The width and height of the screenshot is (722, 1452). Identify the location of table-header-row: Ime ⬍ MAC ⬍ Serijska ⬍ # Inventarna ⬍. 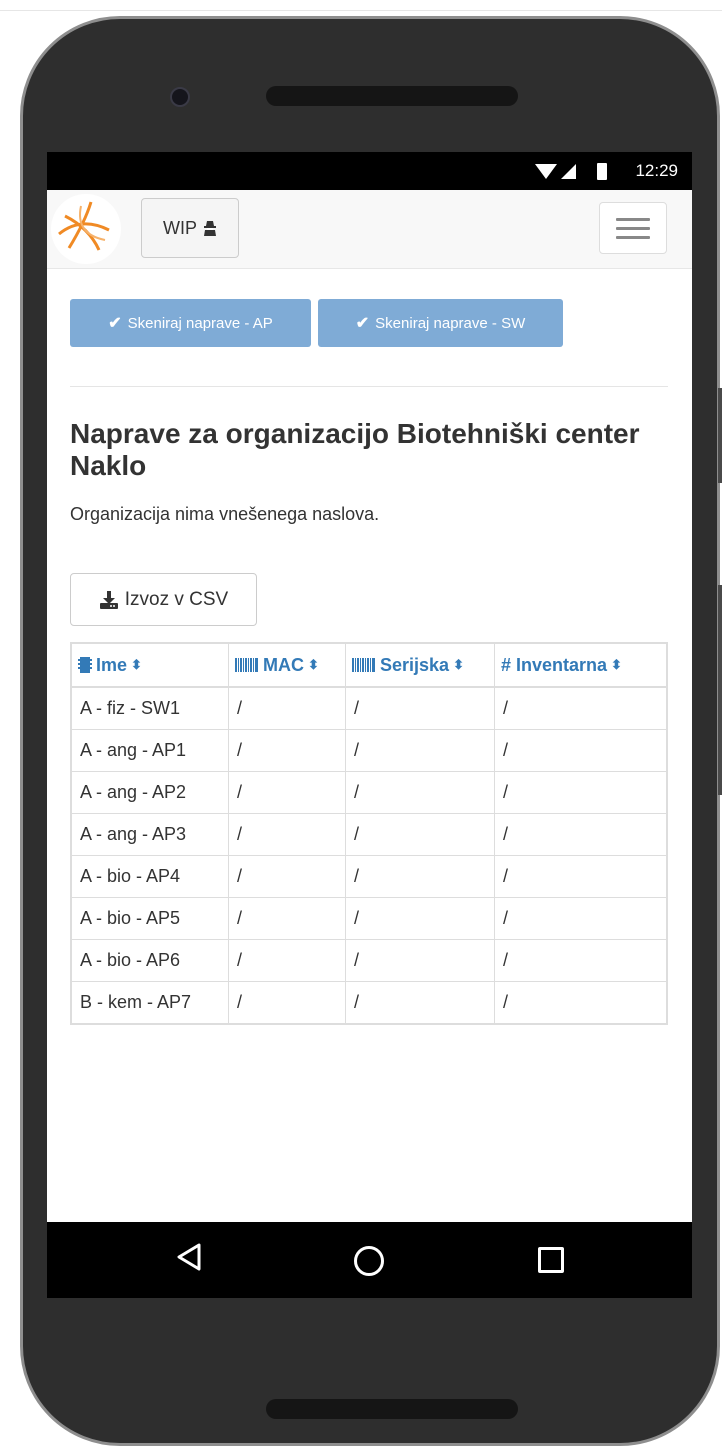
(369, 665).